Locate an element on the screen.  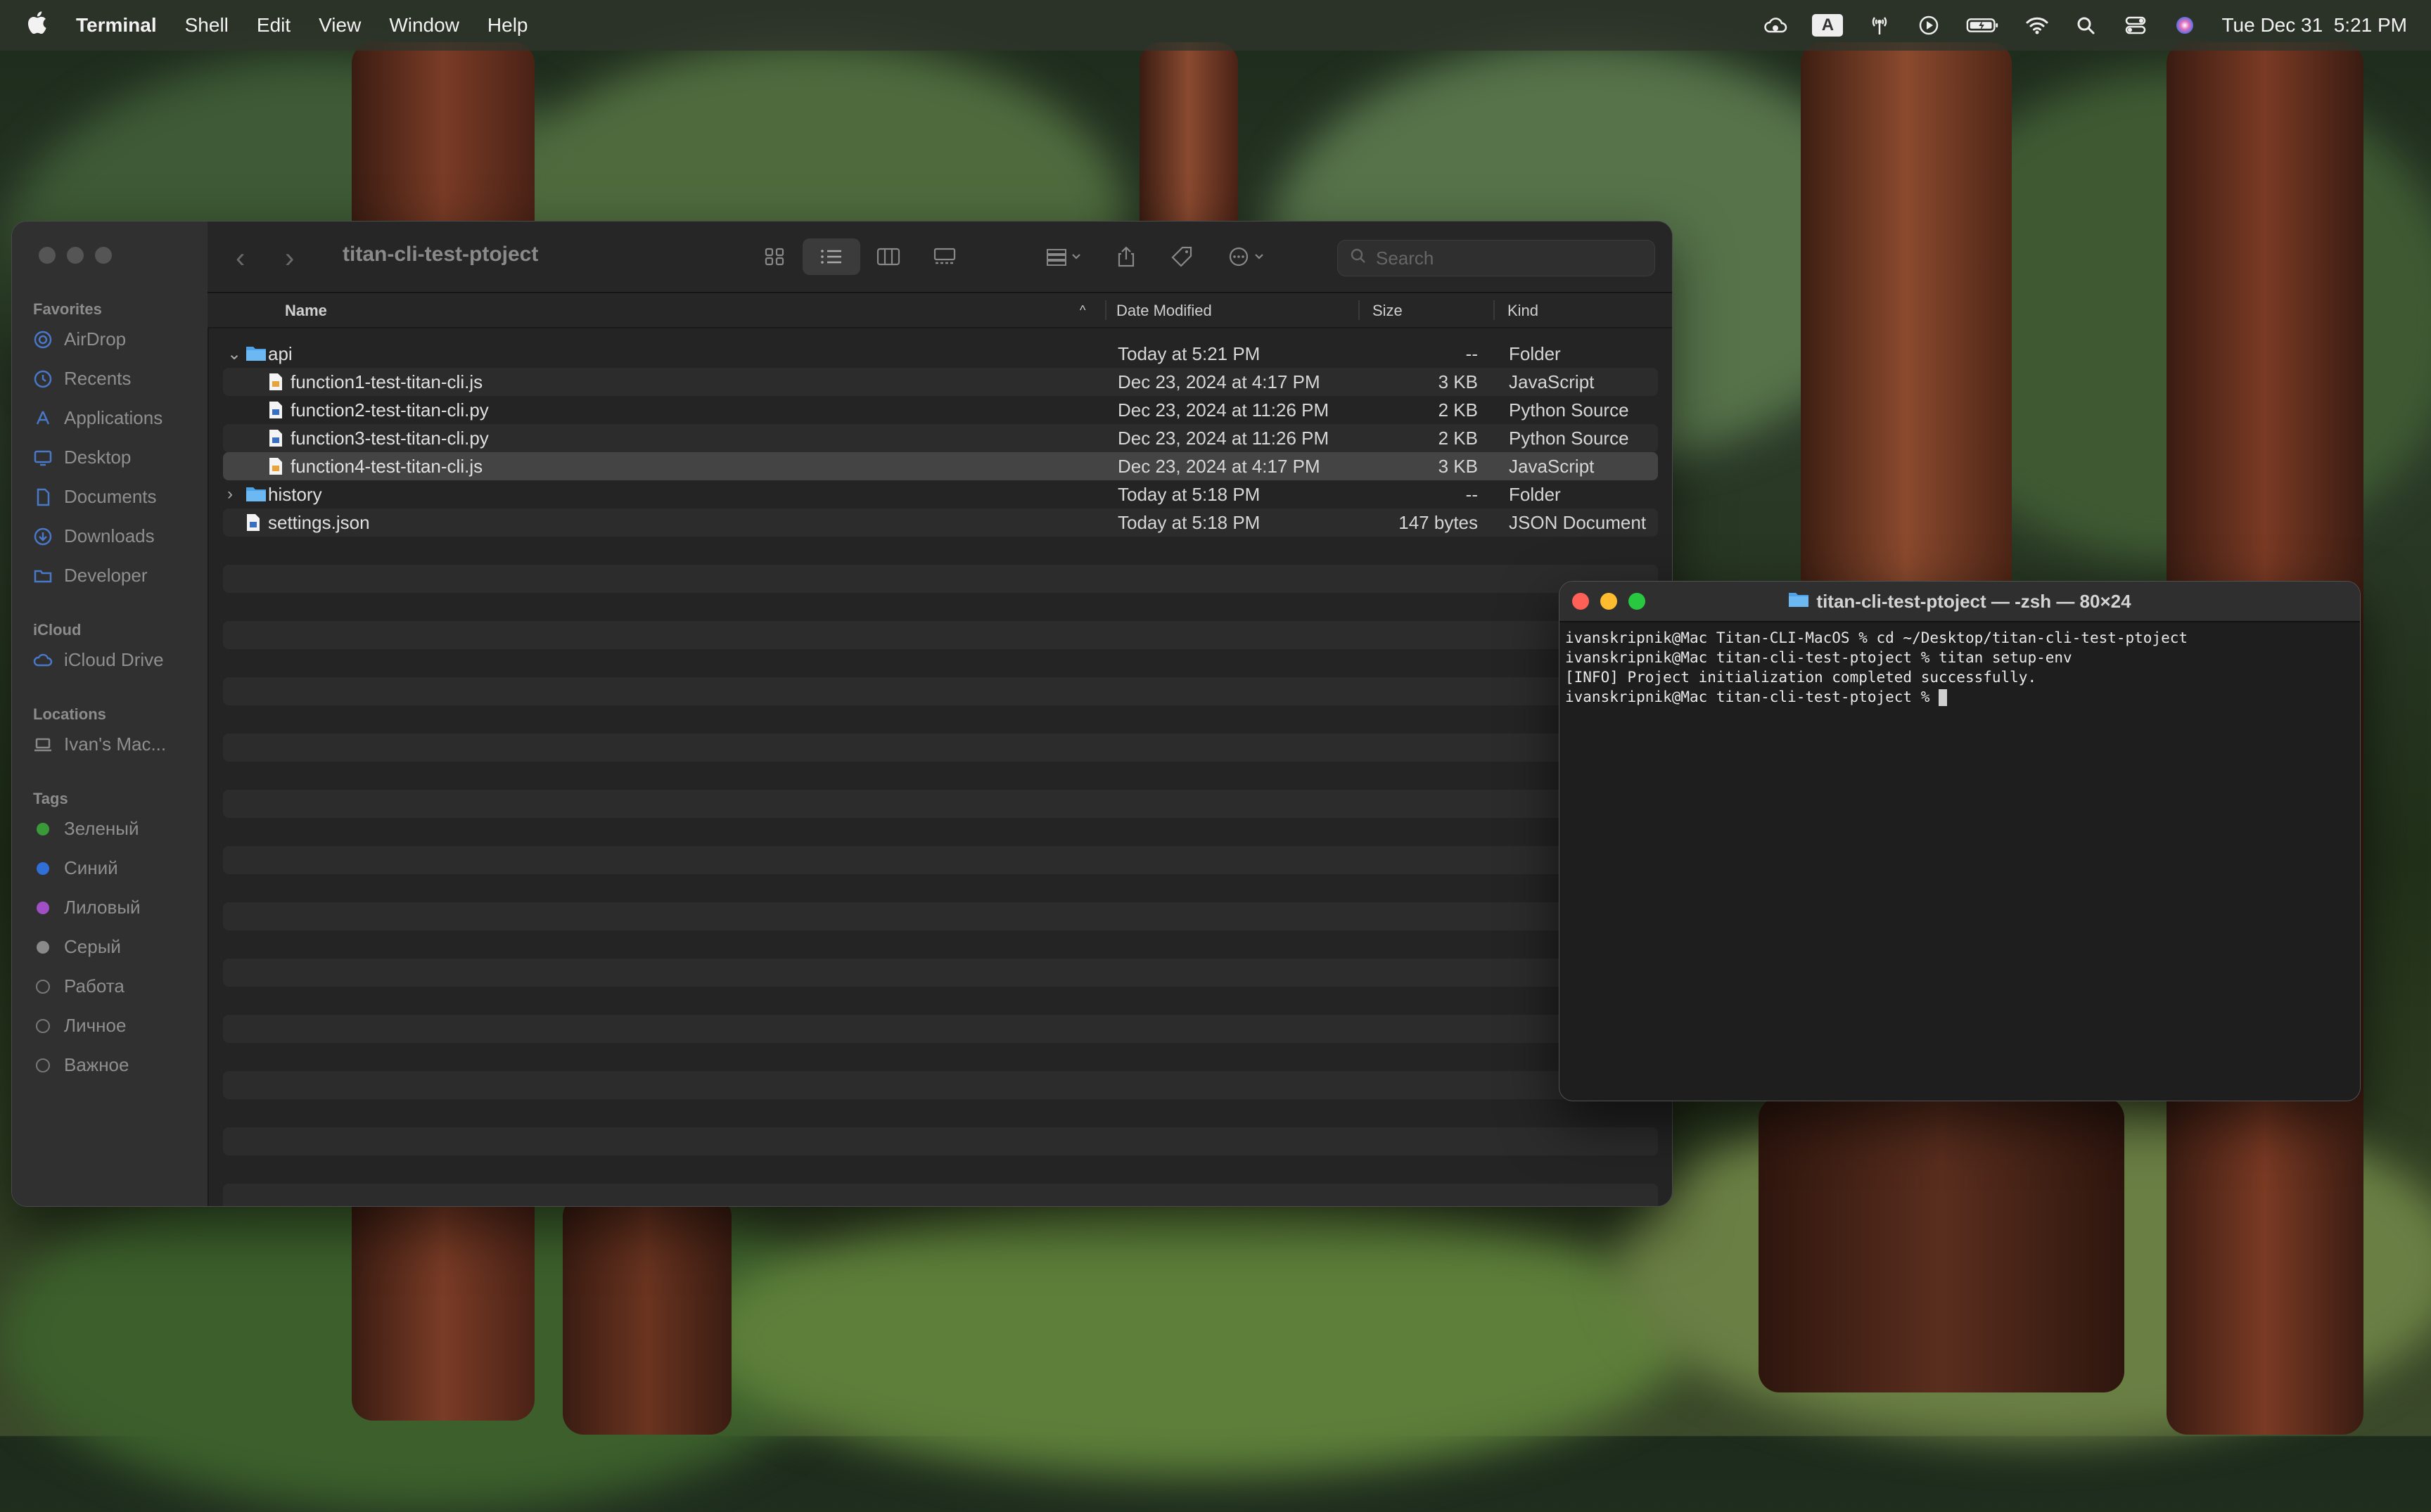
input-source-icon: A is located at coordinates (1828, 25).